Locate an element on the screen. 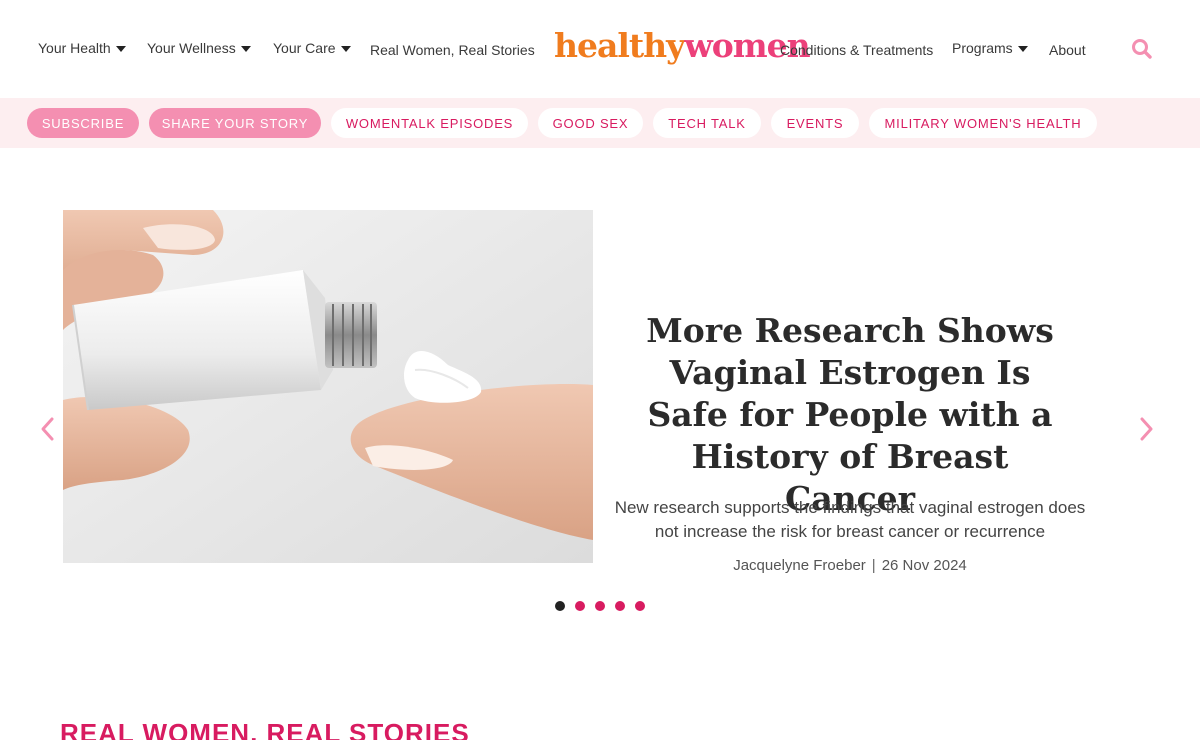 This screenshot has width=1200, height=740. carousel-pagination is located at coordinates (600, 606).